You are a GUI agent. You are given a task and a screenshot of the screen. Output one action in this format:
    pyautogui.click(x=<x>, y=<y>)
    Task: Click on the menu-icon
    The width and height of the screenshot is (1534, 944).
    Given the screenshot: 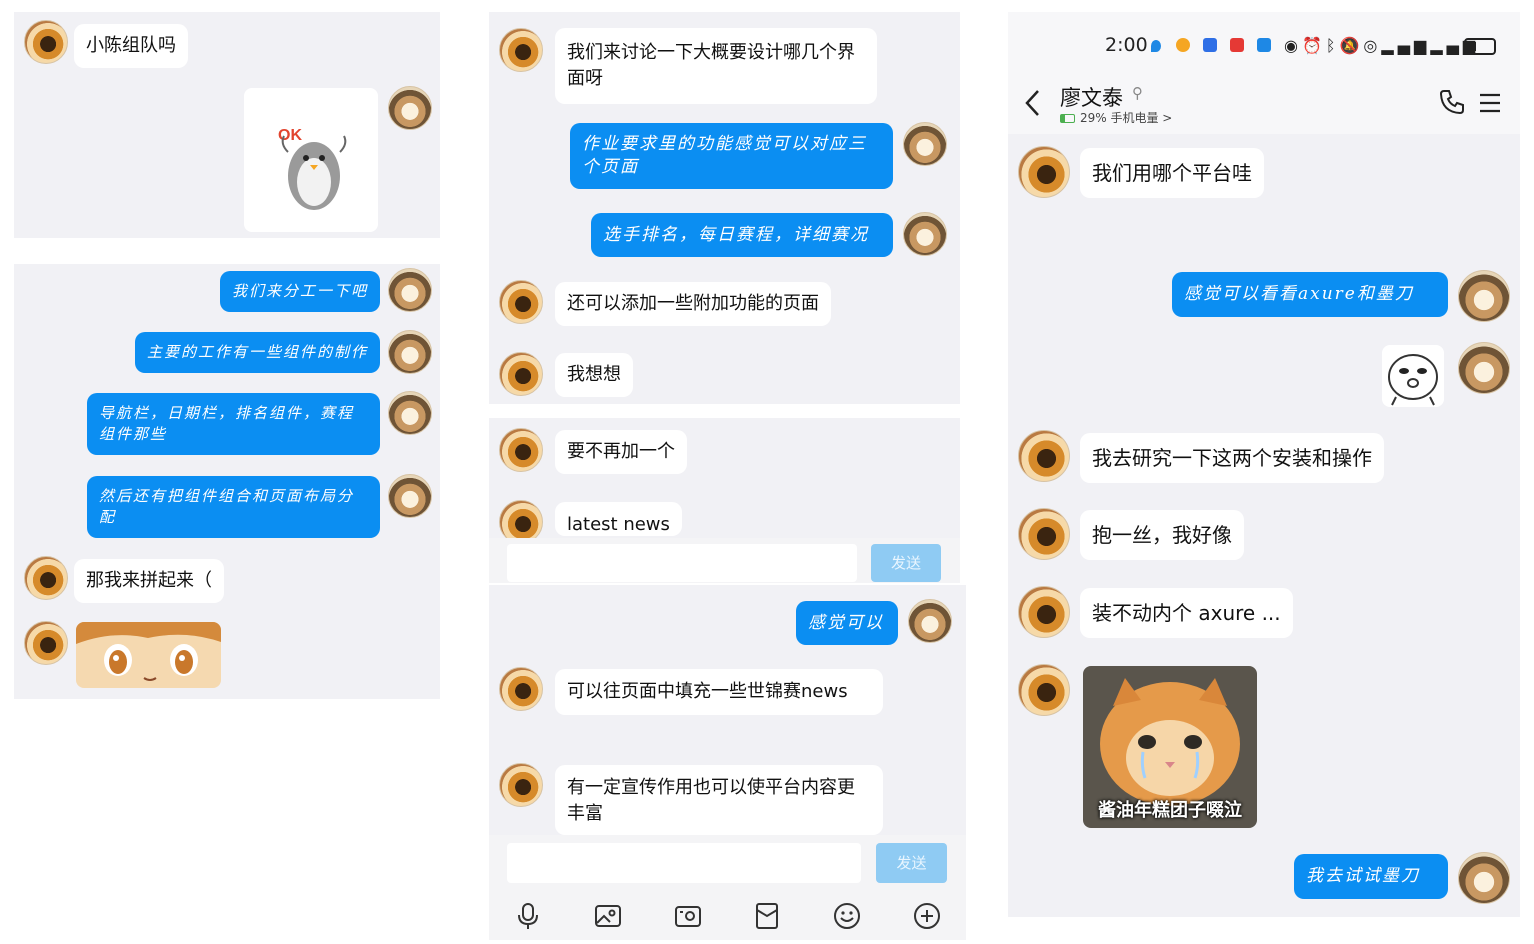 What is the action you would take?
    pyautogui.click(x=1490, y=103)
    